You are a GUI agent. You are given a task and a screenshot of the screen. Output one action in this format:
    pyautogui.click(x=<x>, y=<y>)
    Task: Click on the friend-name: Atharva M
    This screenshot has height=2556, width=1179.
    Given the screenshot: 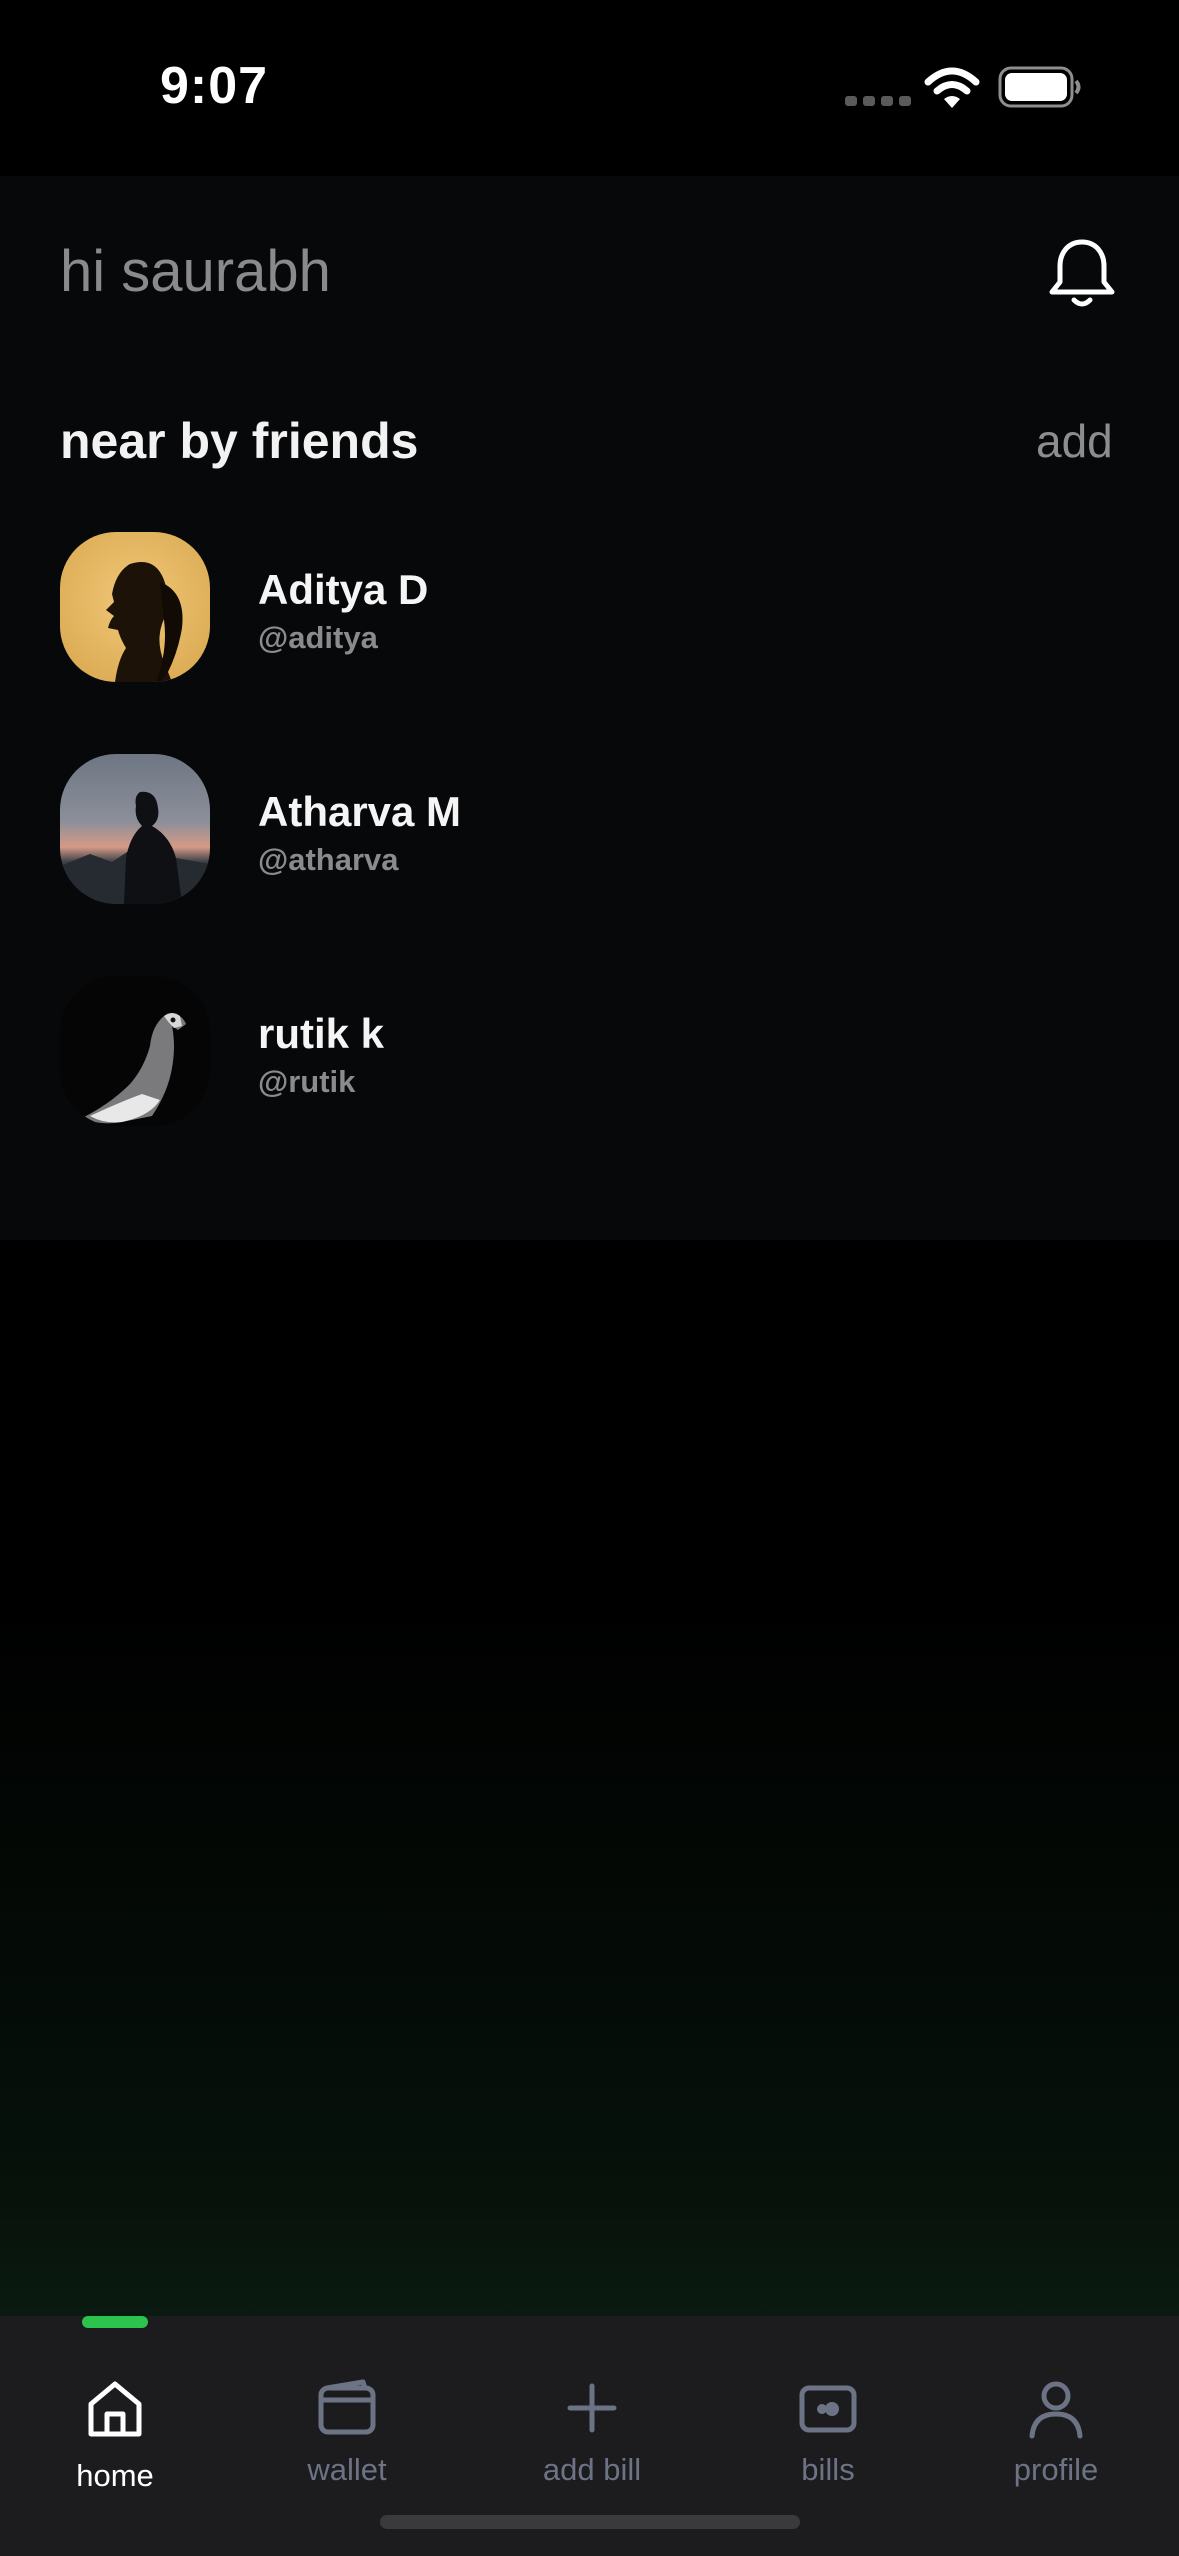 What is the action you would take?
    pyautogui.click(x=360, y=811)
    